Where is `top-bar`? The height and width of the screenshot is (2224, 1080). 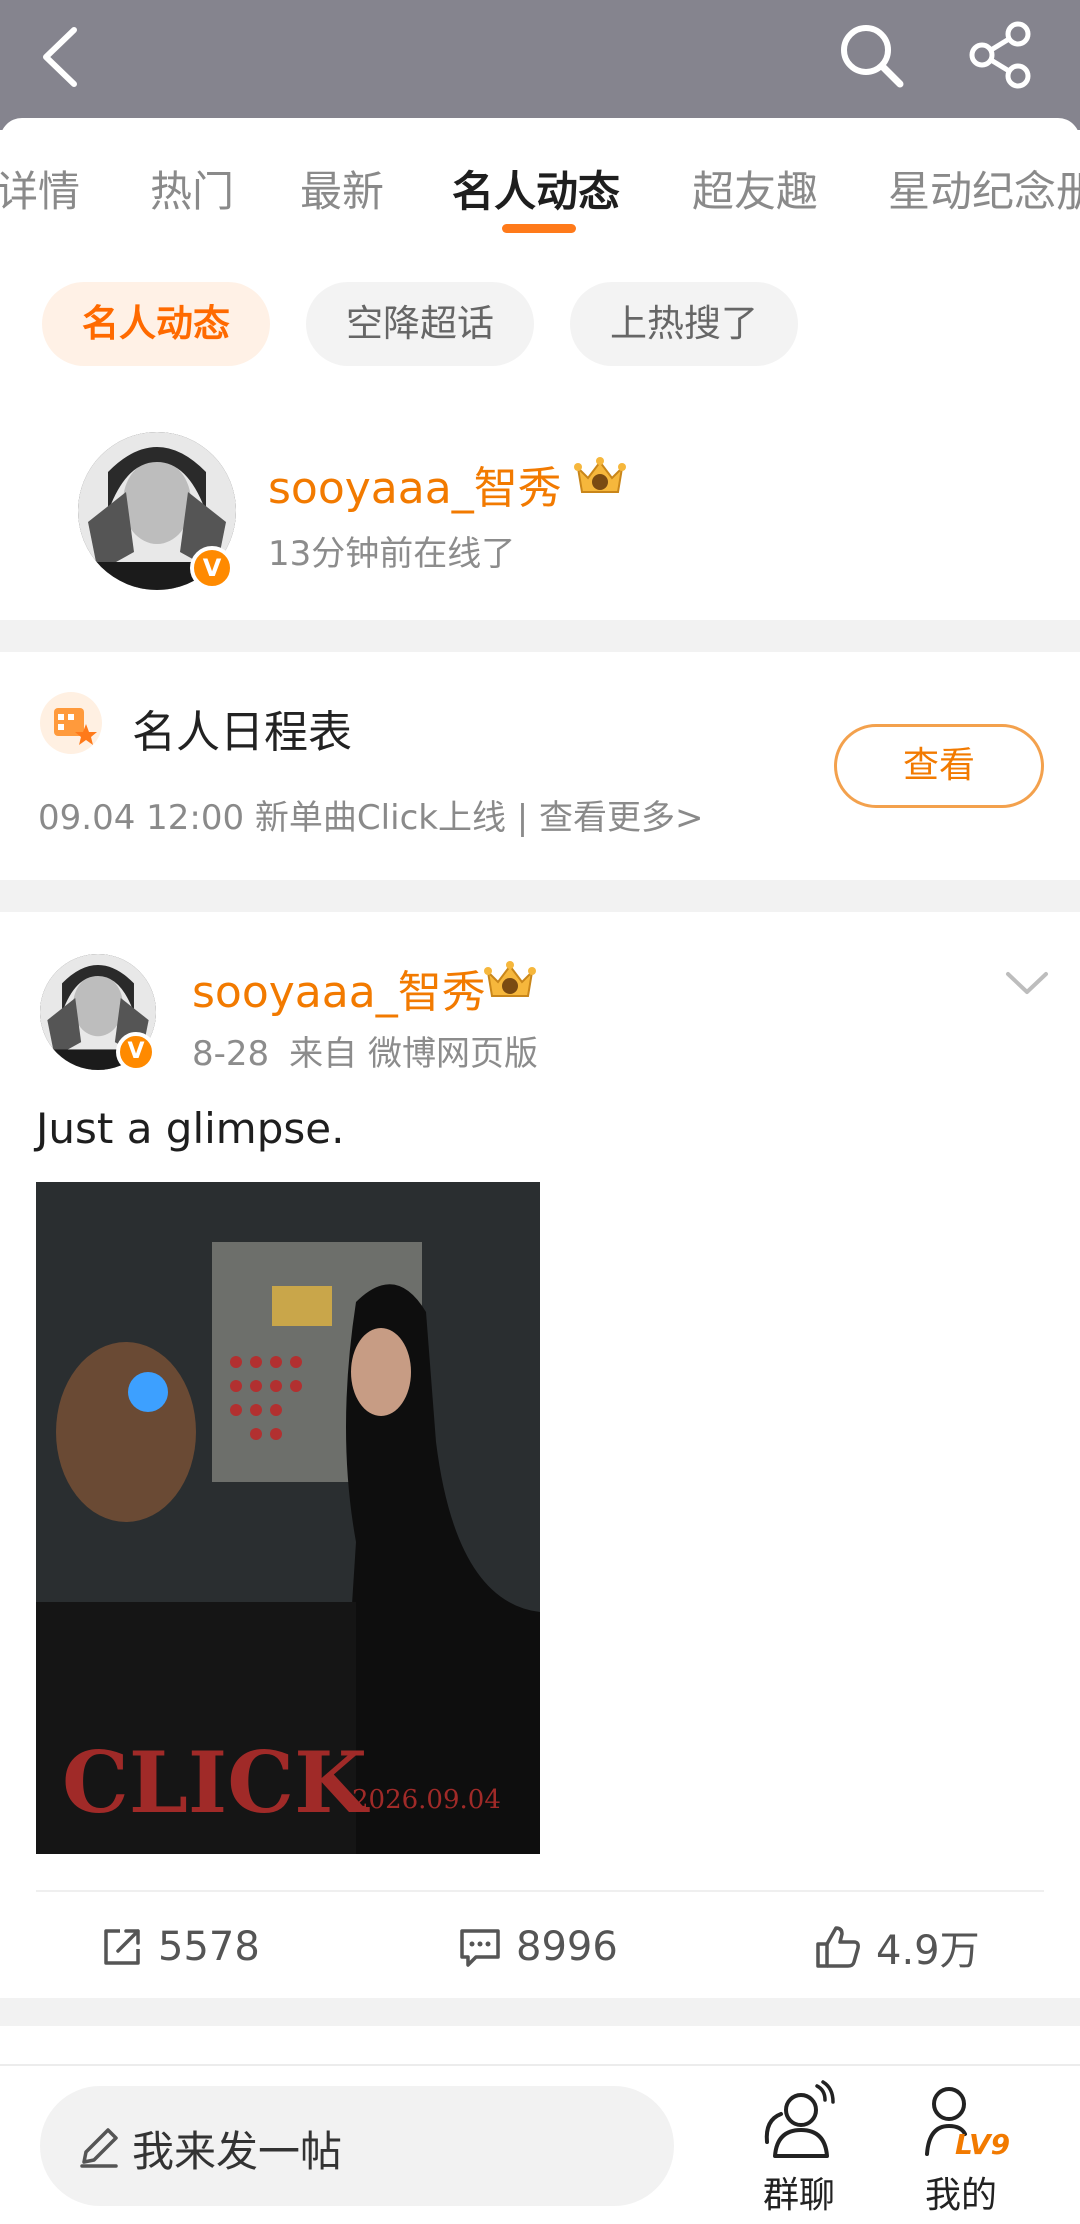
top-bar is located at coordinates (540, 65).